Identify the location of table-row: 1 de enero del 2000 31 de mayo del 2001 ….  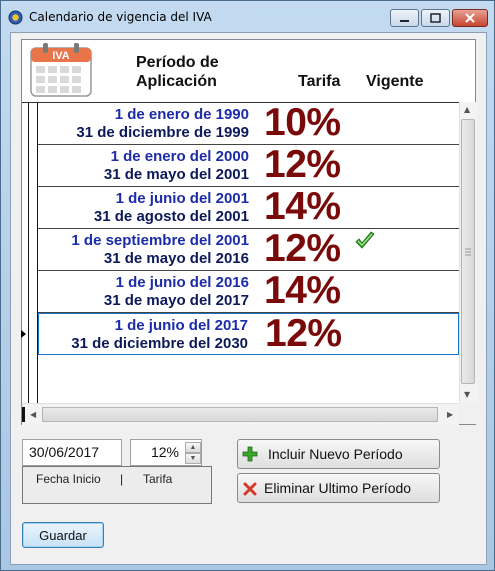
(248, 165).